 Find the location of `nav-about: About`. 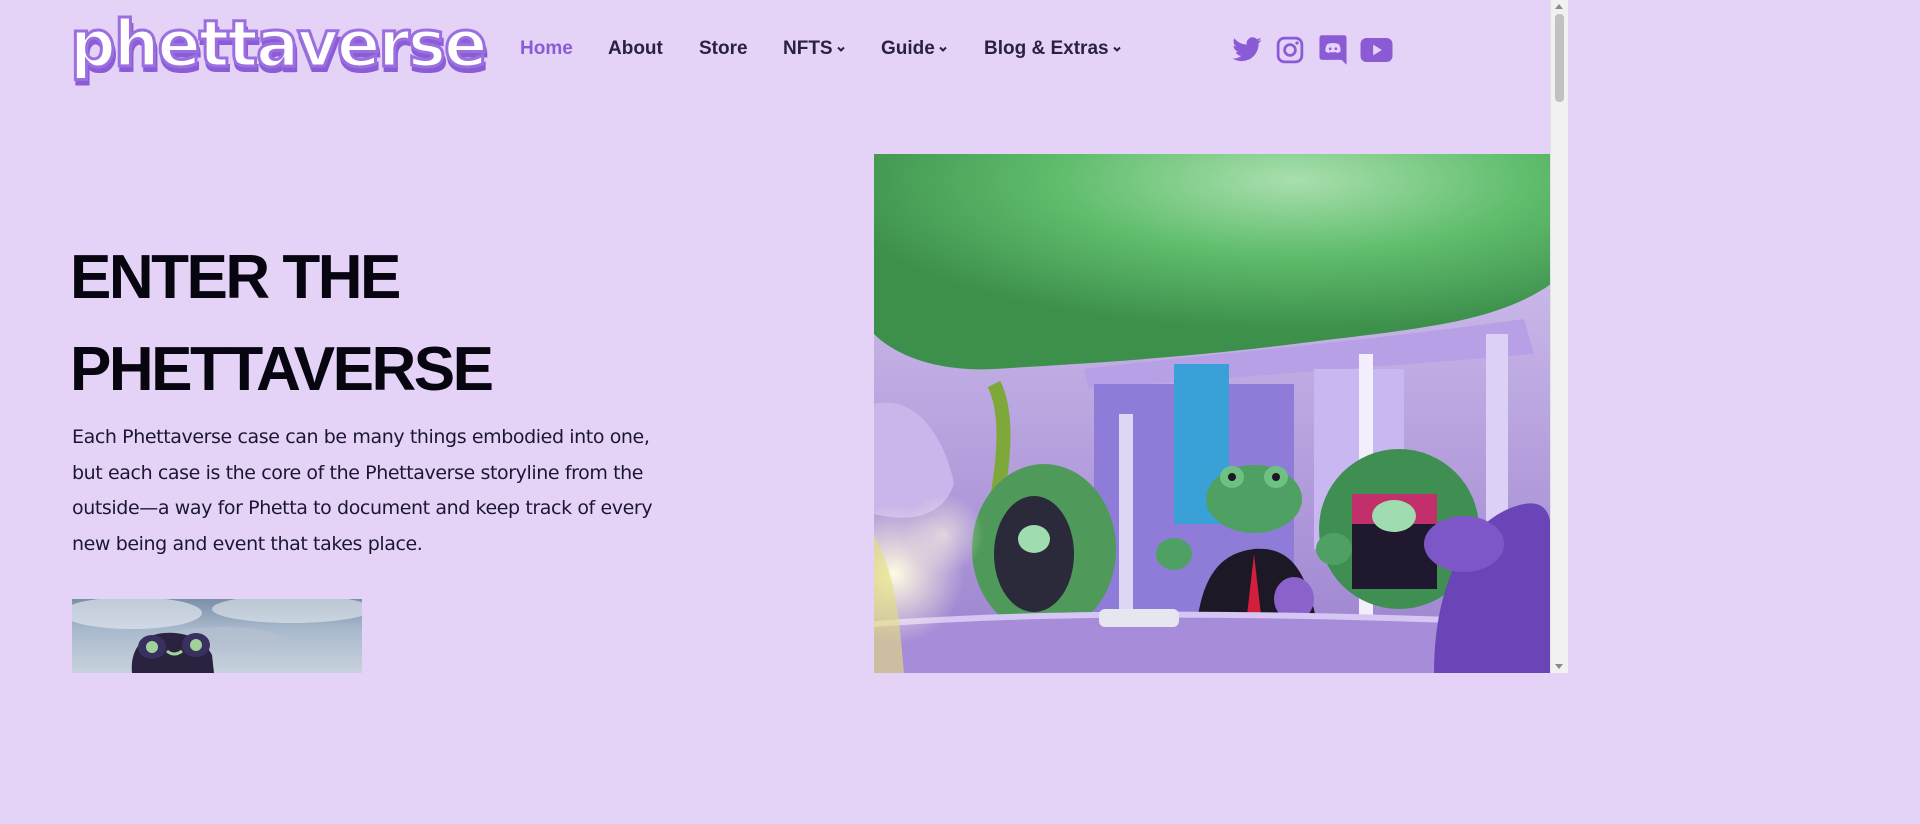

nav-about: About is located at coordinates (635, 49).